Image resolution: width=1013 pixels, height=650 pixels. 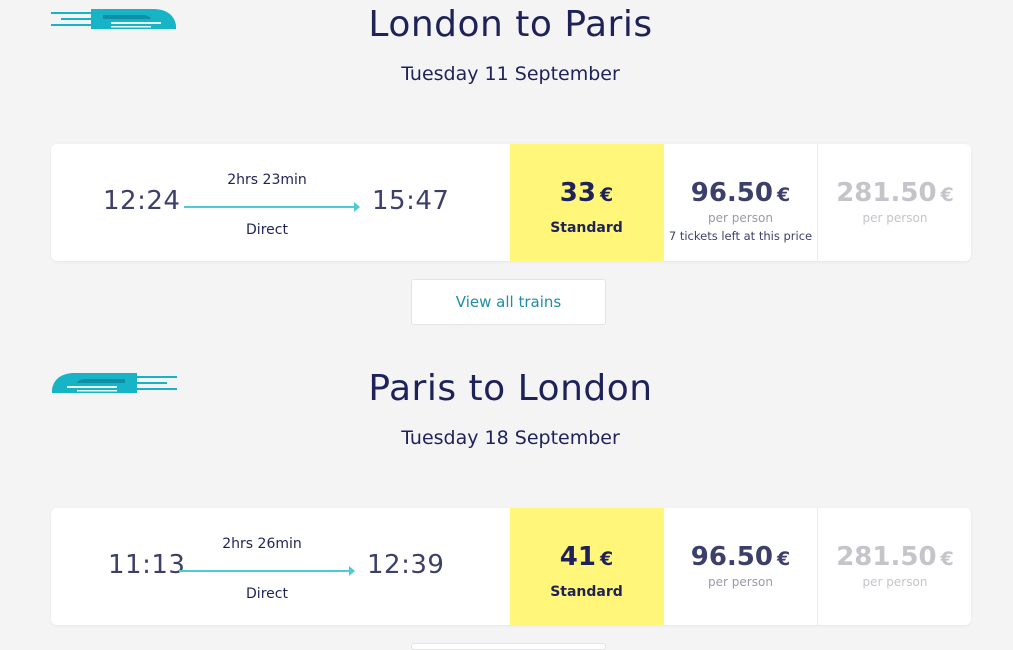 What do you see at coordinates (586, 557) in the screenshot?
I see `fare-price: 41 €` at bounding box center [586, 557].